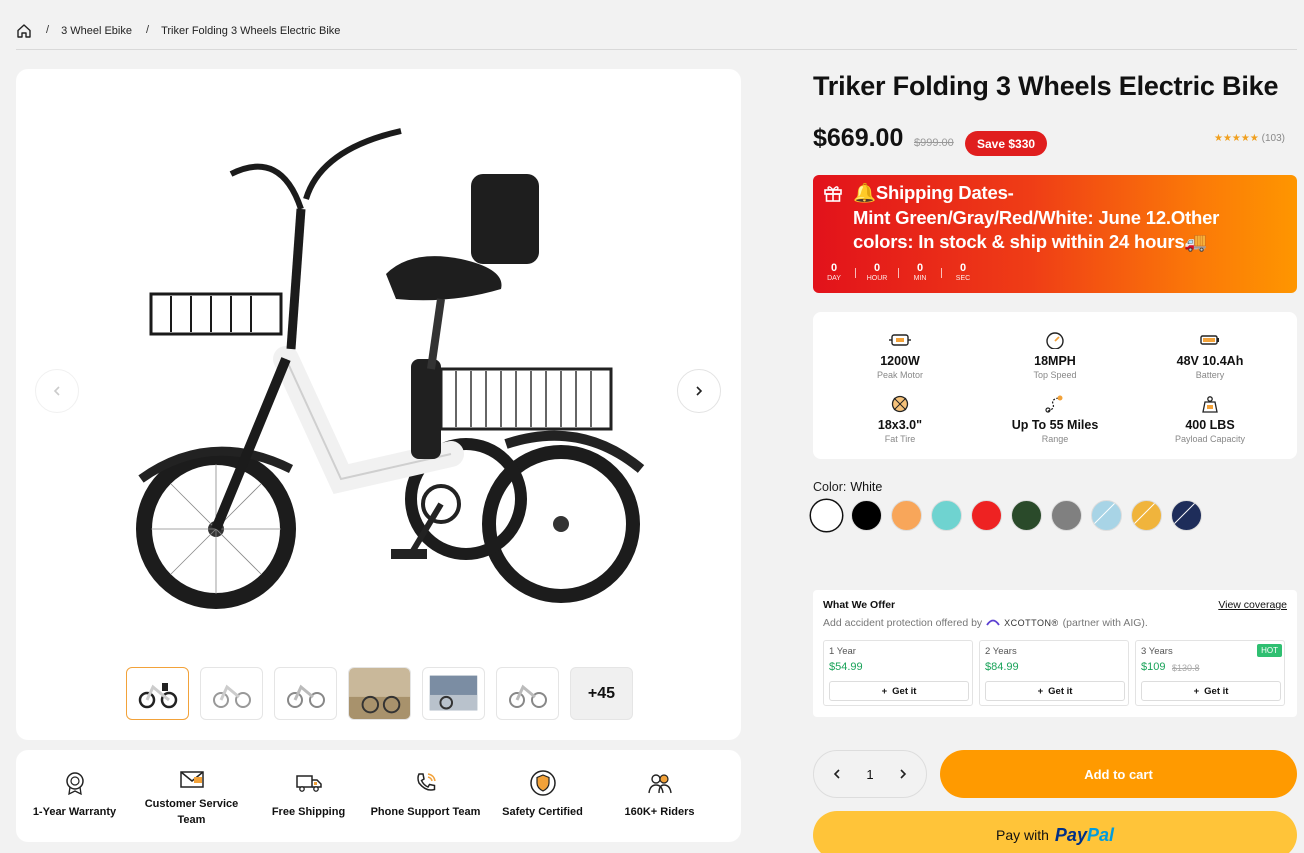 Image resolution: width=1304 pixels, height=853 pixels. Describe the element at coordinates (426, 783) in the screenshot. I see `phone-icon` at that location.